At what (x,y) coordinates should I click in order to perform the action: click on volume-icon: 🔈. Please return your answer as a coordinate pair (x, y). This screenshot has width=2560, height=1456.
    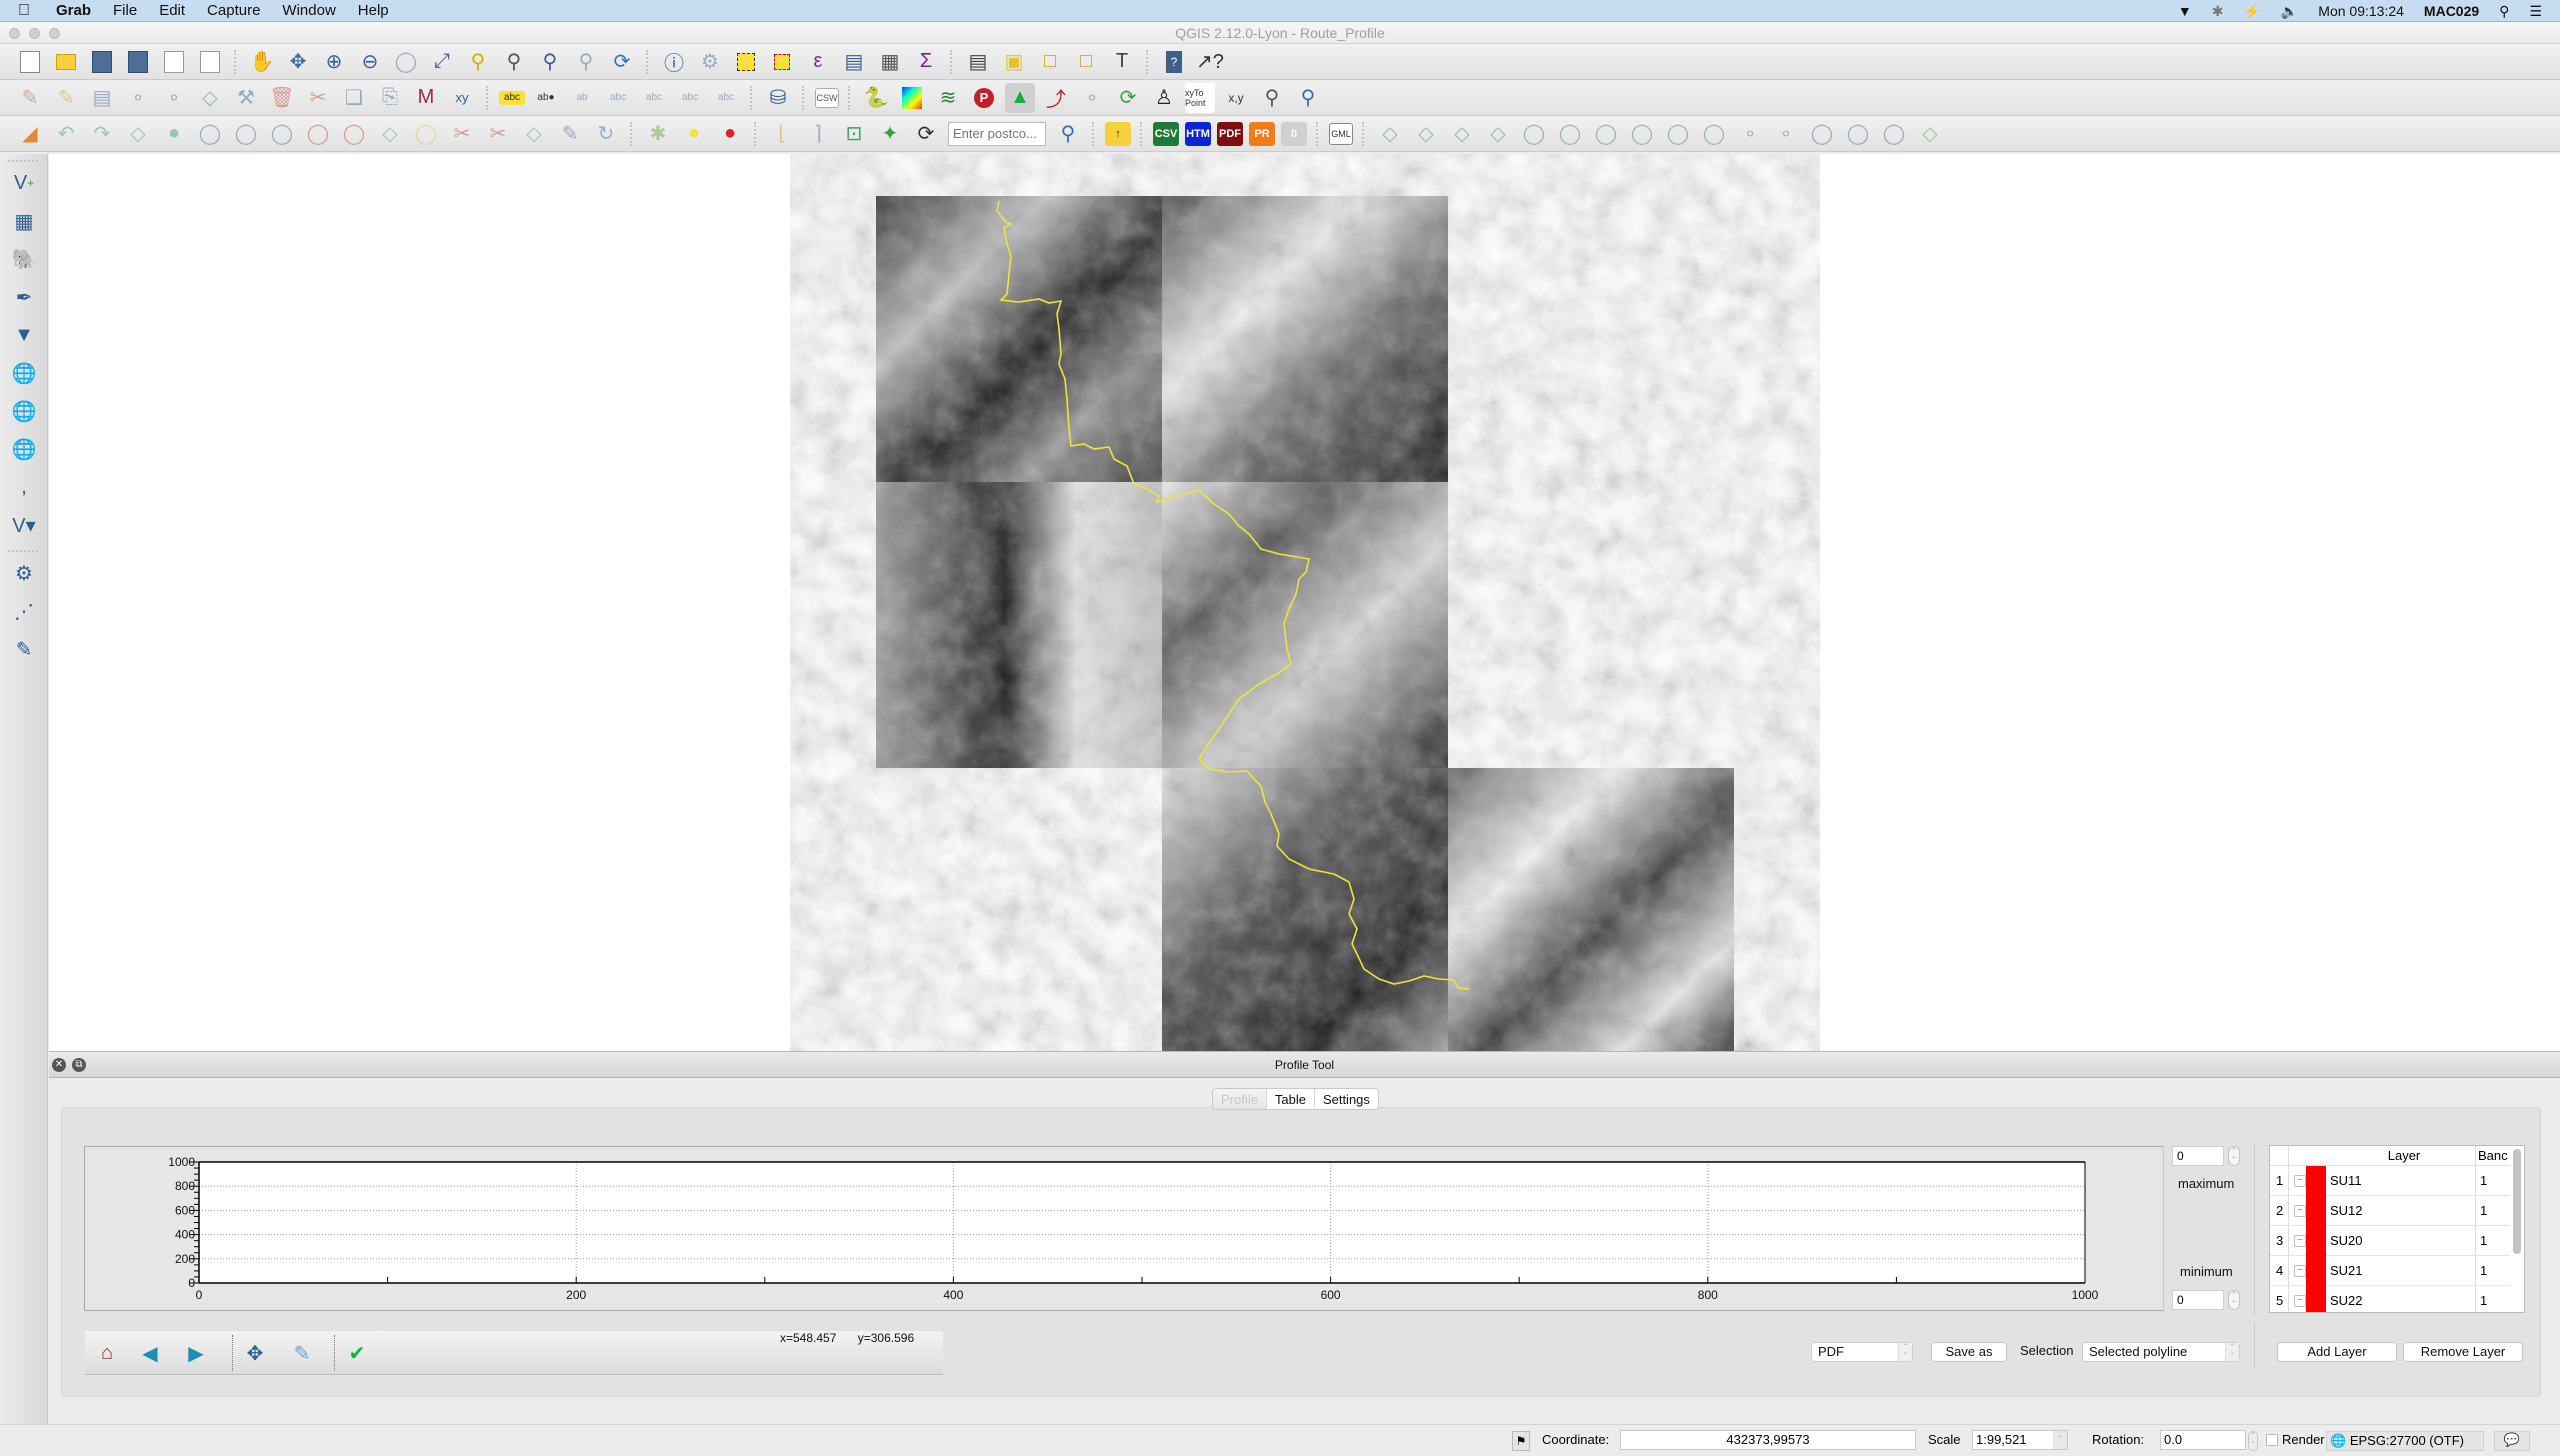
    Looking at the image, I should click on (2289, 11).